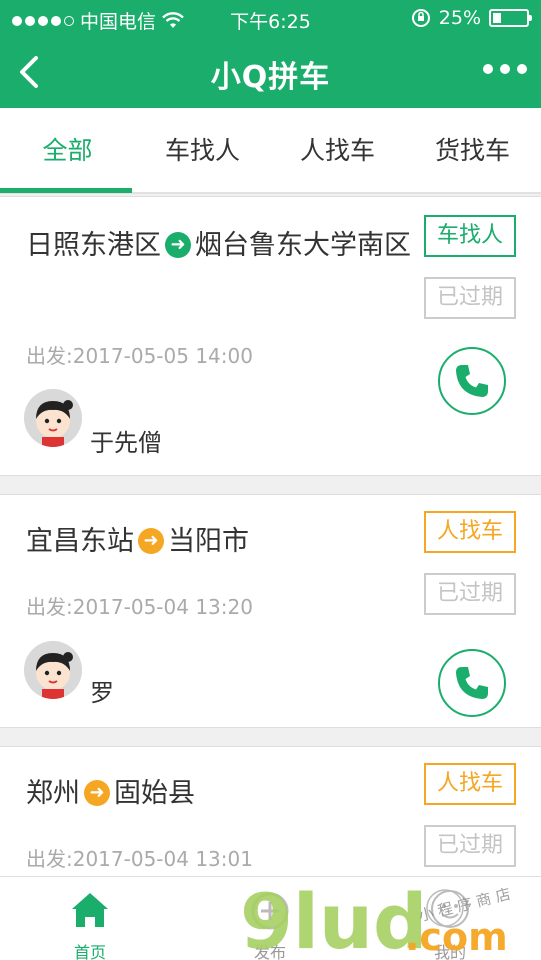 The width and height of the screenshot is (541, 960). I want to click on rotation-lock-icon, so click(420, 18).